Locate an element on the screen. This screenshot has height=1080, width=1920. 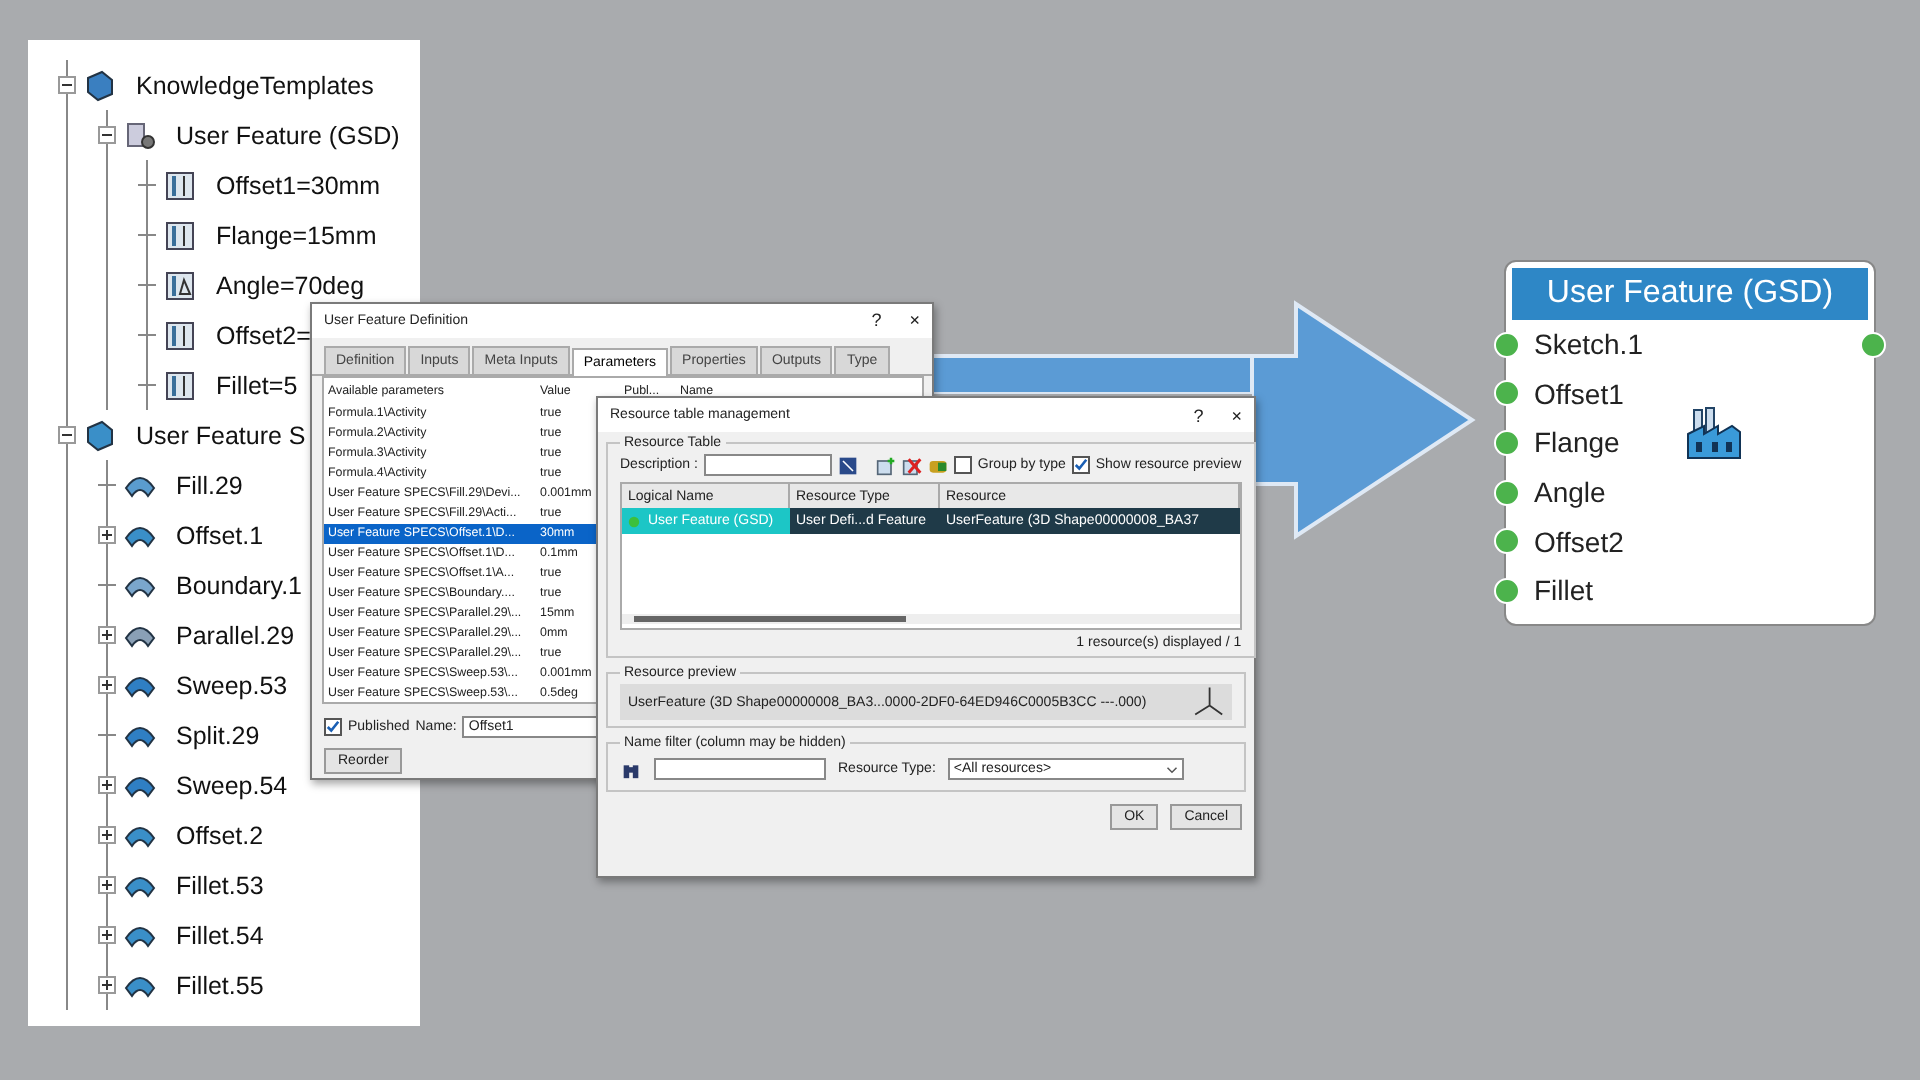
tree-label: Offset2= is located at coordinates (263, 335).